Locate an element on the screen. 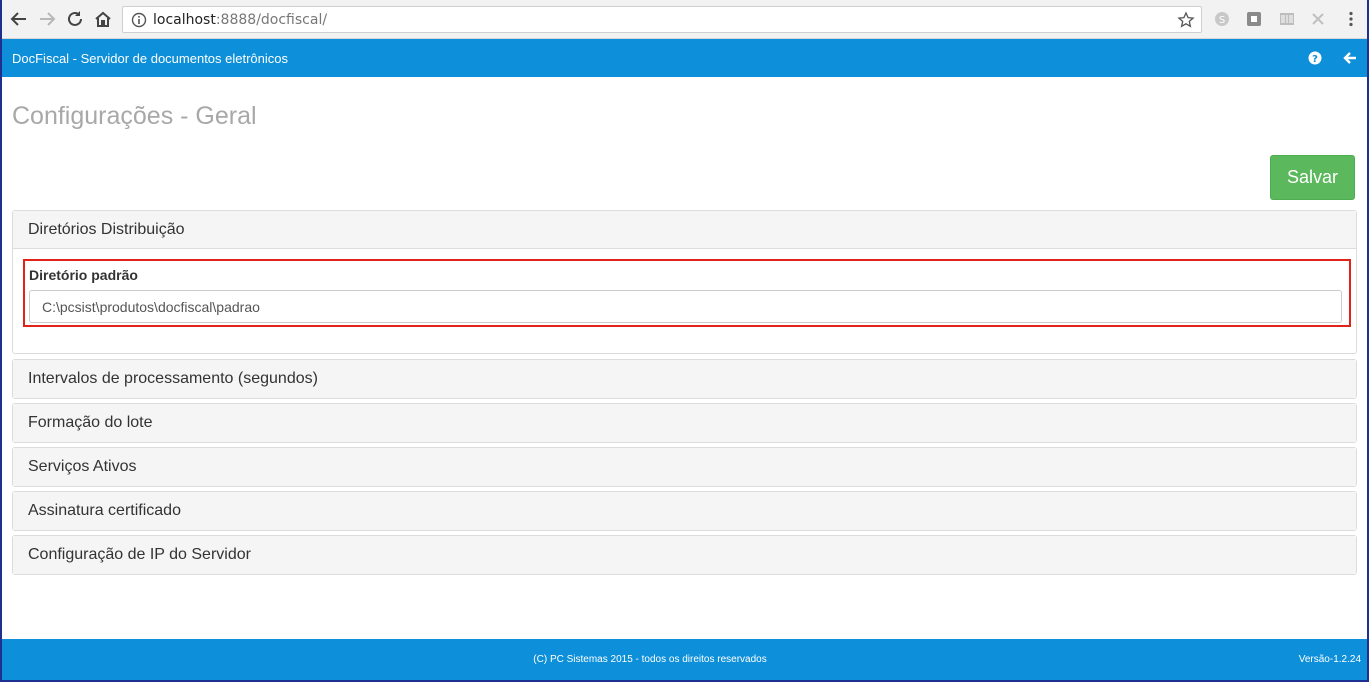  barcode-extension-icon is located at coordinates (1287, 19).